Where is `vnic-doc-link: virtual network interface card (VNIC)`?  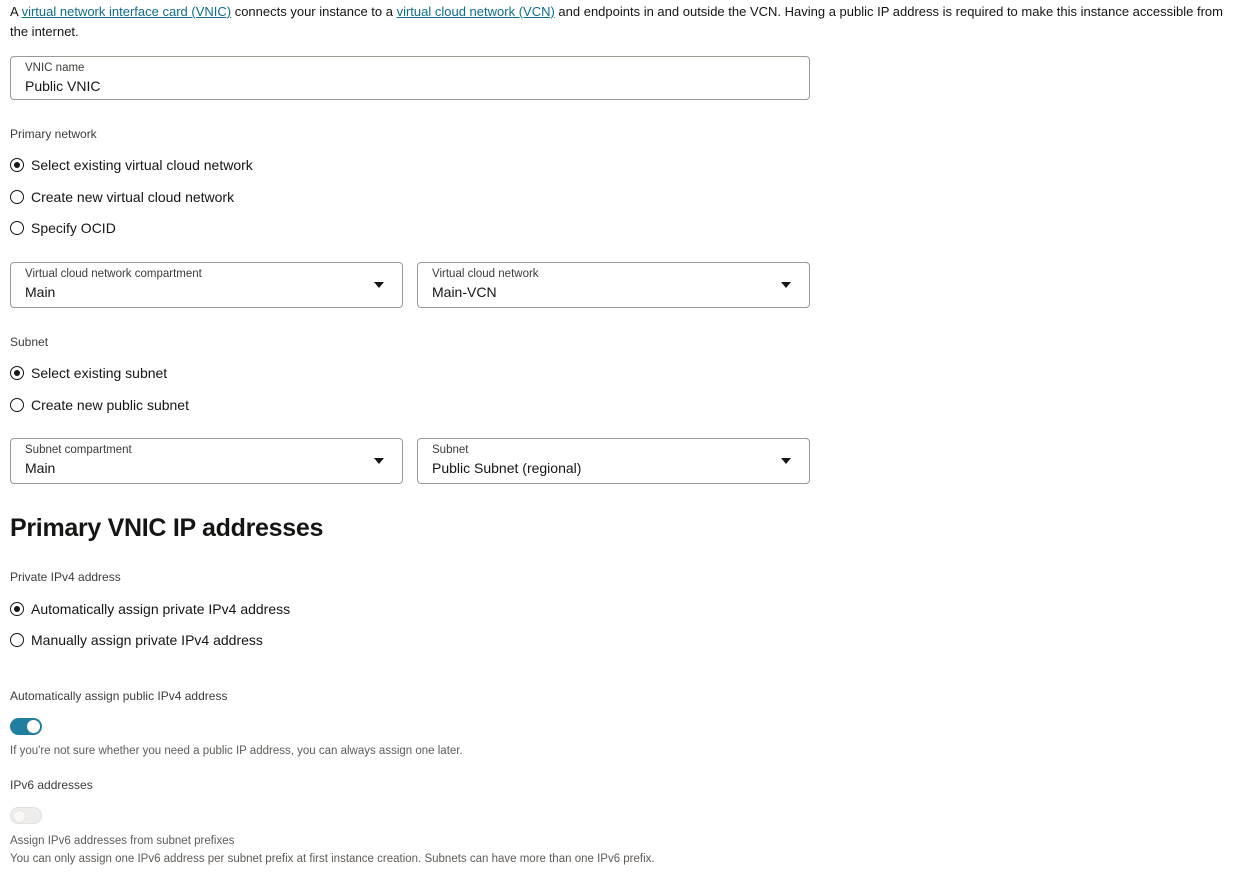
vnic-doc-link: virtual network interface card (VNIC) is located at coordinates (127, 11).